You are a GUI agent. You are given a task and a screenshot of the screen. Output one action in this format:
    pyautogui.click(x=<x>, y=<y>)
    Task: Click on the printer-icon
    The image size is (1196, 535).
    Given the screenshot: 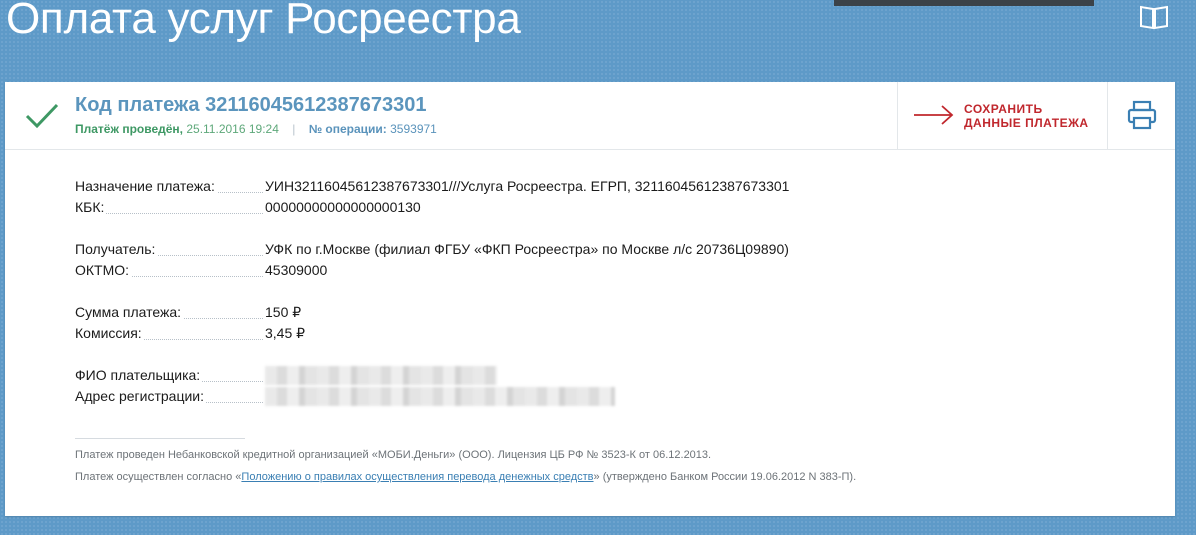 What is the action you would take?
    pyautogui.click(x=1142, y=115)
    